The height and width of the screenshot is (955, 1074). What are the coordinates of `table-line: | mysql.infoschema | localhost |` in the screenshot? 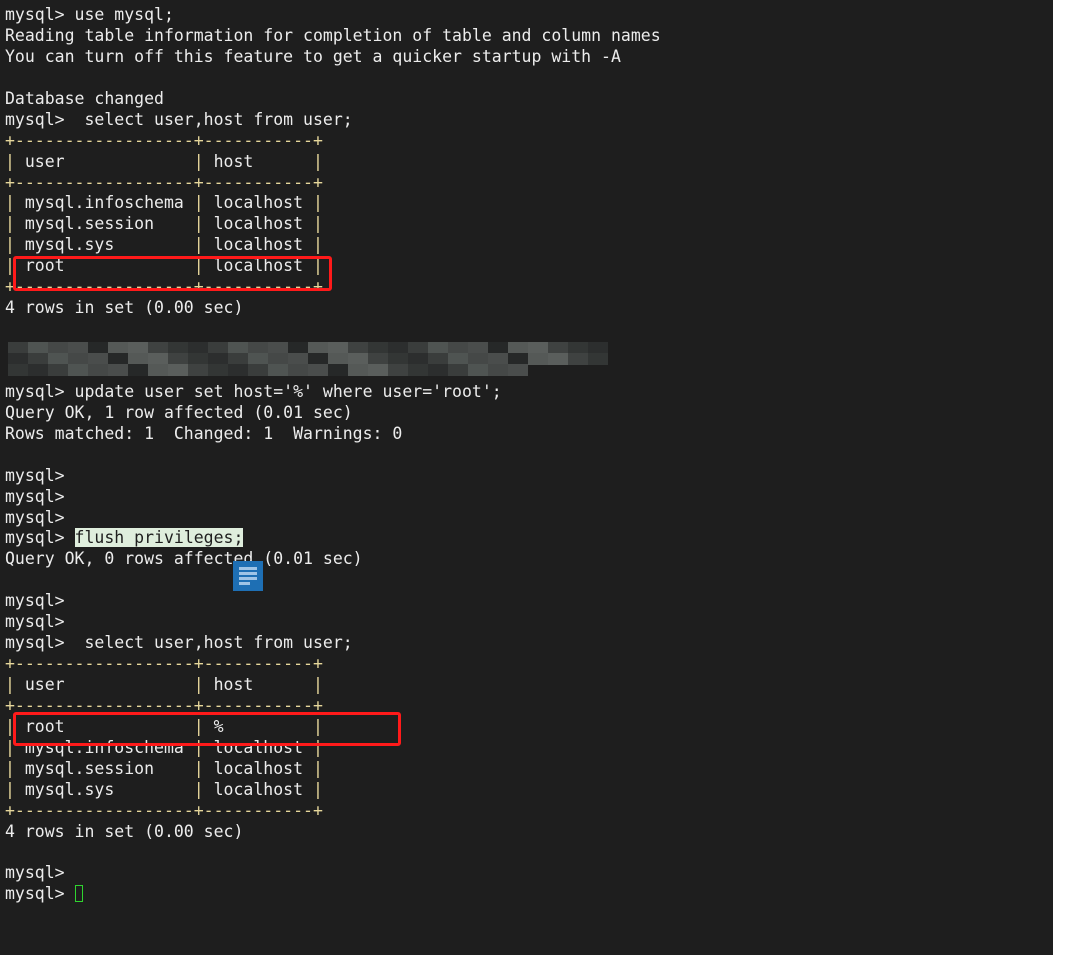 It's located at (333, 203).